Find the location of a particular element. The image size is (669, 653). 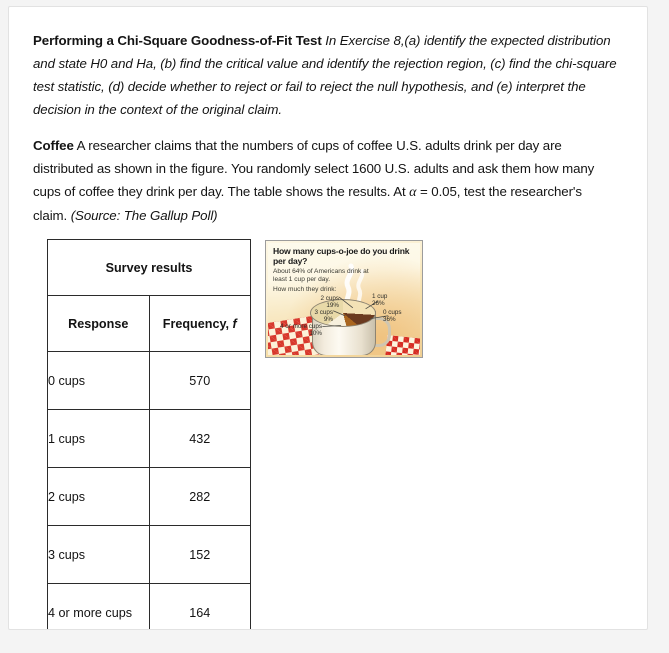

pie-label-4-or-more-cups-name: 4 or more cups is located at coordinates (301, 326).